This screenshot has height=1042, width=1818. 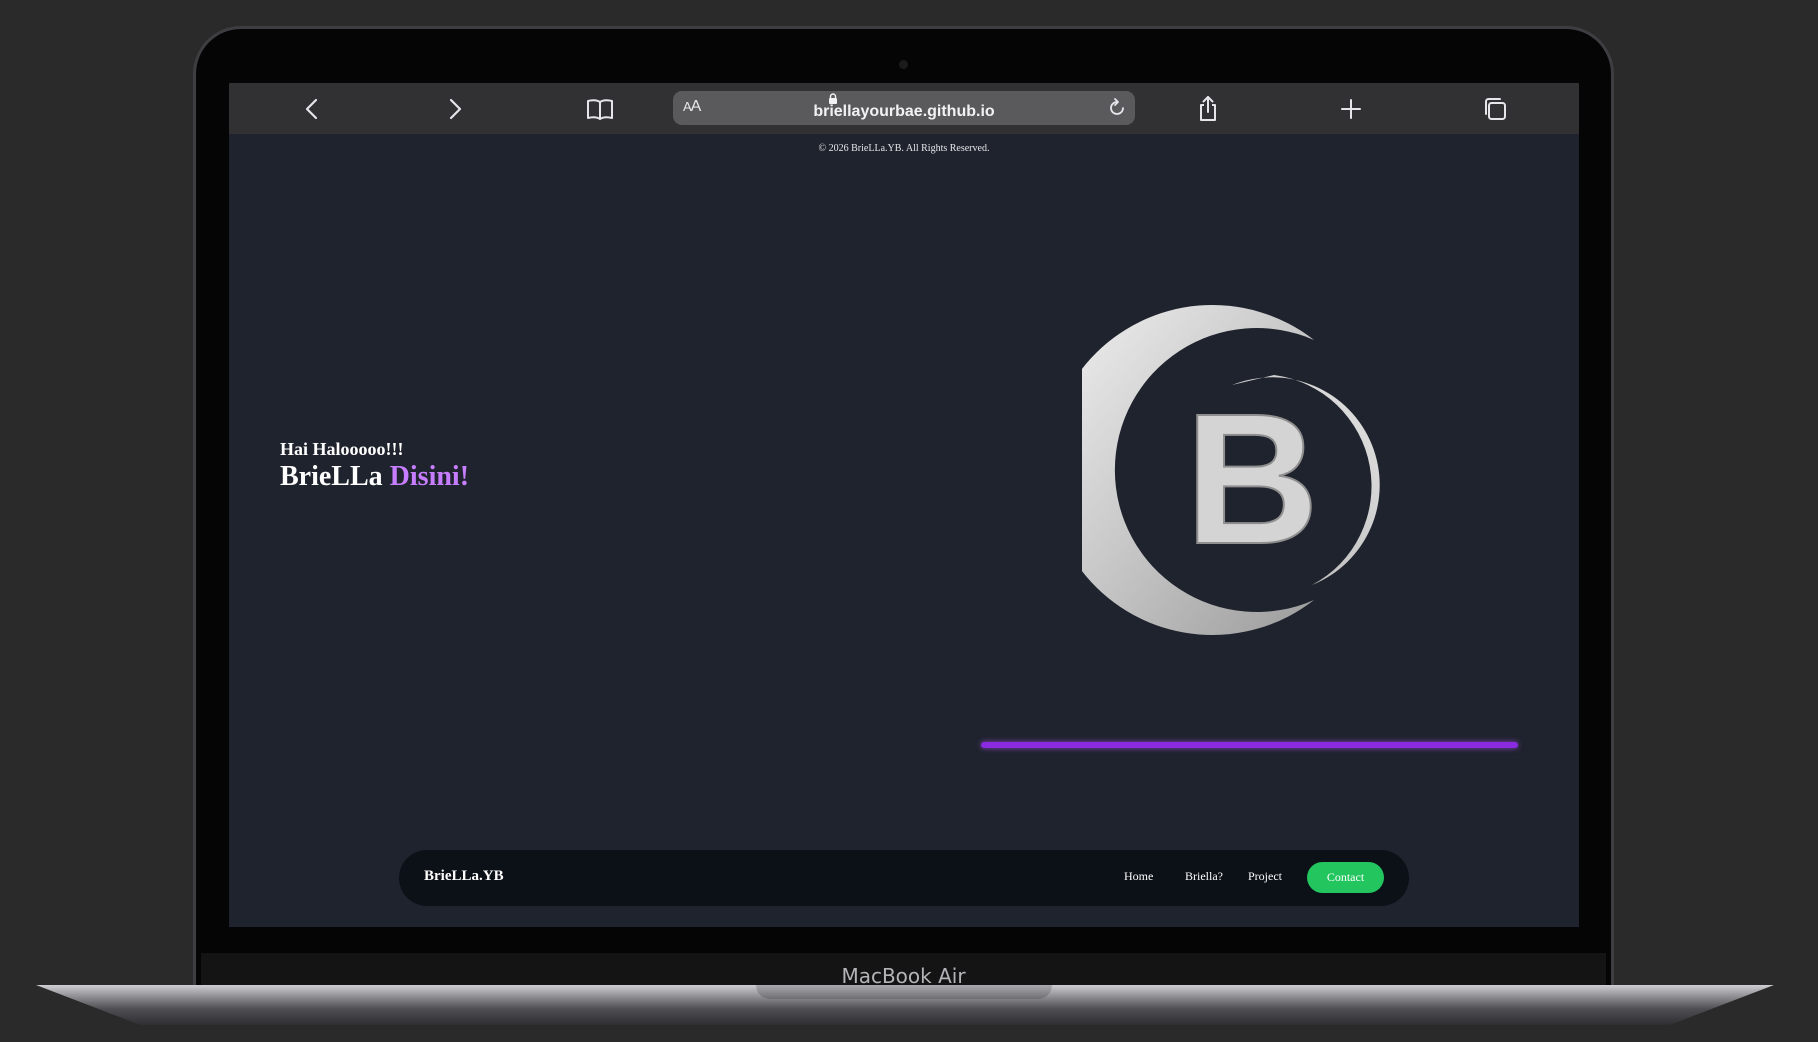 What do you see at coordinates (331, 476) in the screenshot?
I see `hero-title-main: BrieLLa` at bounding box center [331, 476].